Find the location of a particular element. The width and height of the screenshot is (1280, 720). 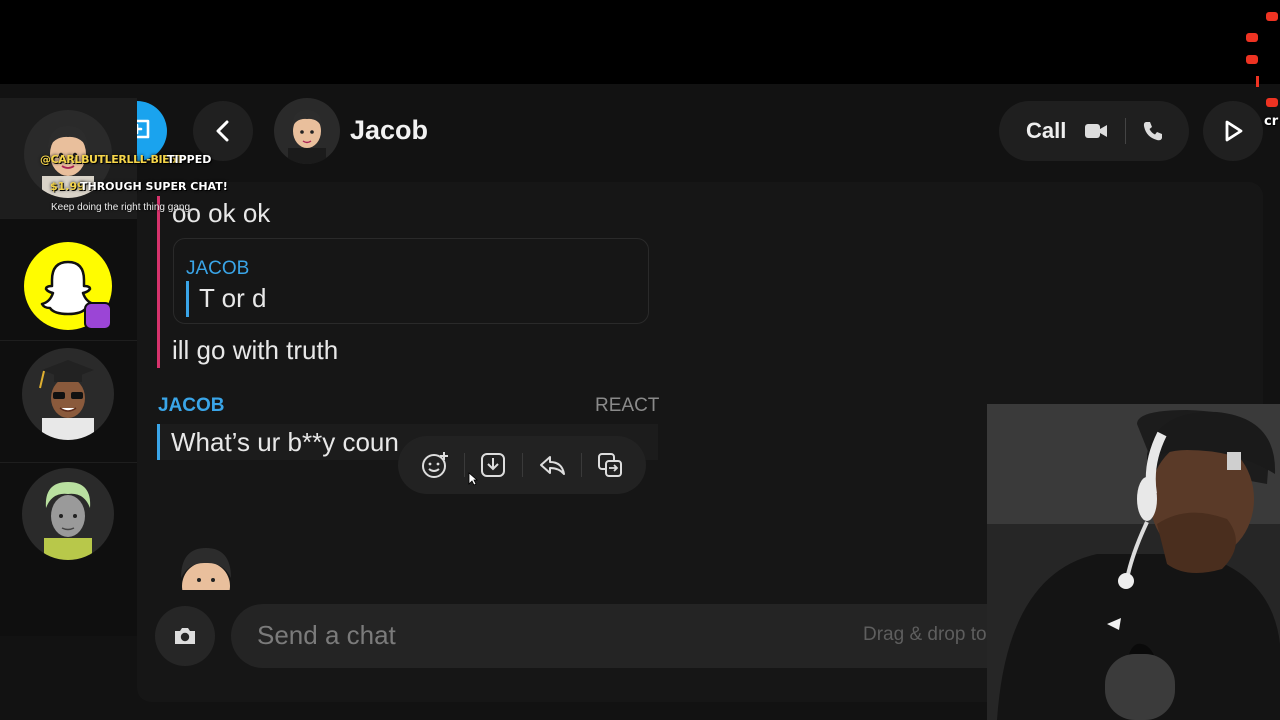

emoji-add-icon is located at coordinates (435, 465).